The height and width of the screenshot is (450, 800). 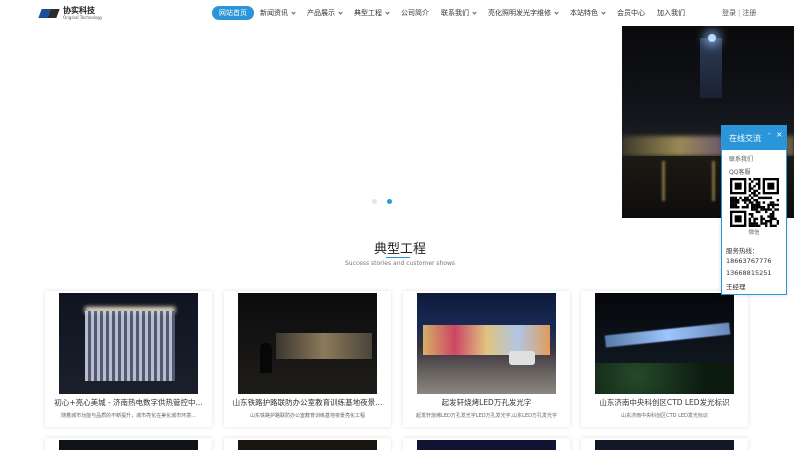 I want to click on qq-service-link: QQ客服, so click(x=739, y=171).